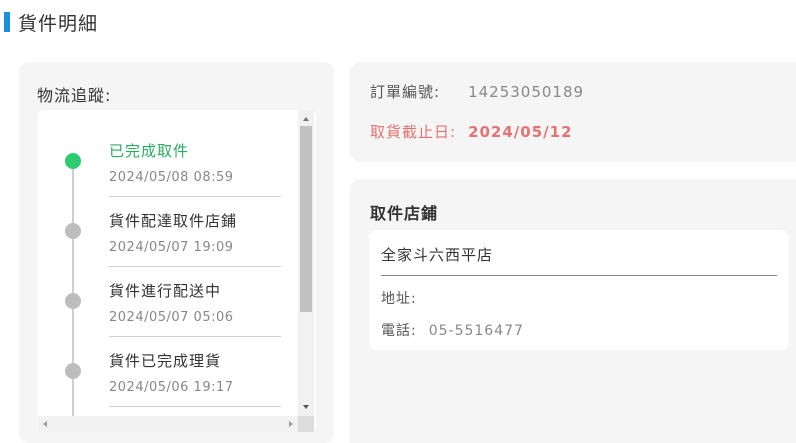  I want to click on scroll-up-arrow-icon, so click(306, 119).